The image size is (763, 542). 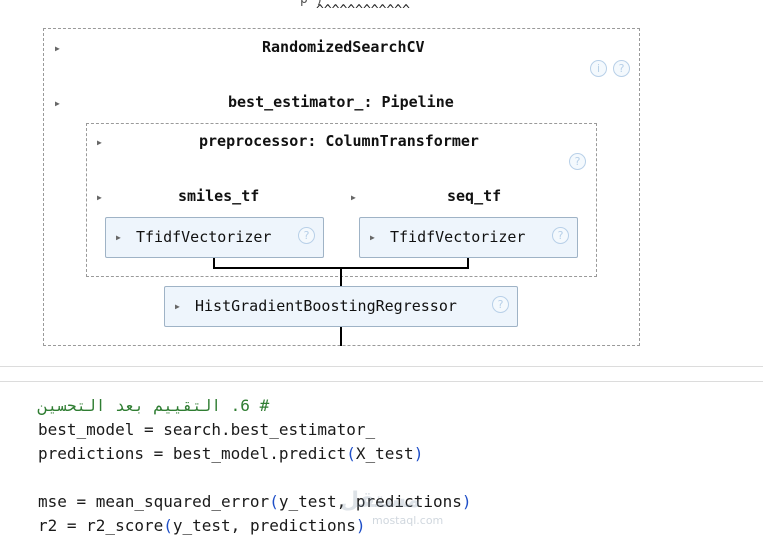 What do you see at coordinates (353, 197) in the screenshot?
I see `expand-seq-tf-toggle-icon: ▶` at bounding box center [353, 197].